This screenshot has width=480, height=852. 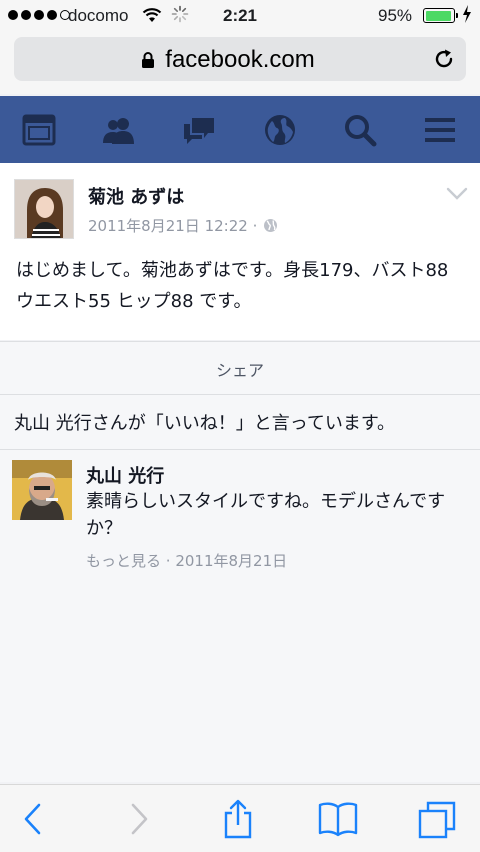 What do you see at coordinates (44, 209) in the screenshot?
I see `author-avatar` at bounding box center [44, 209].